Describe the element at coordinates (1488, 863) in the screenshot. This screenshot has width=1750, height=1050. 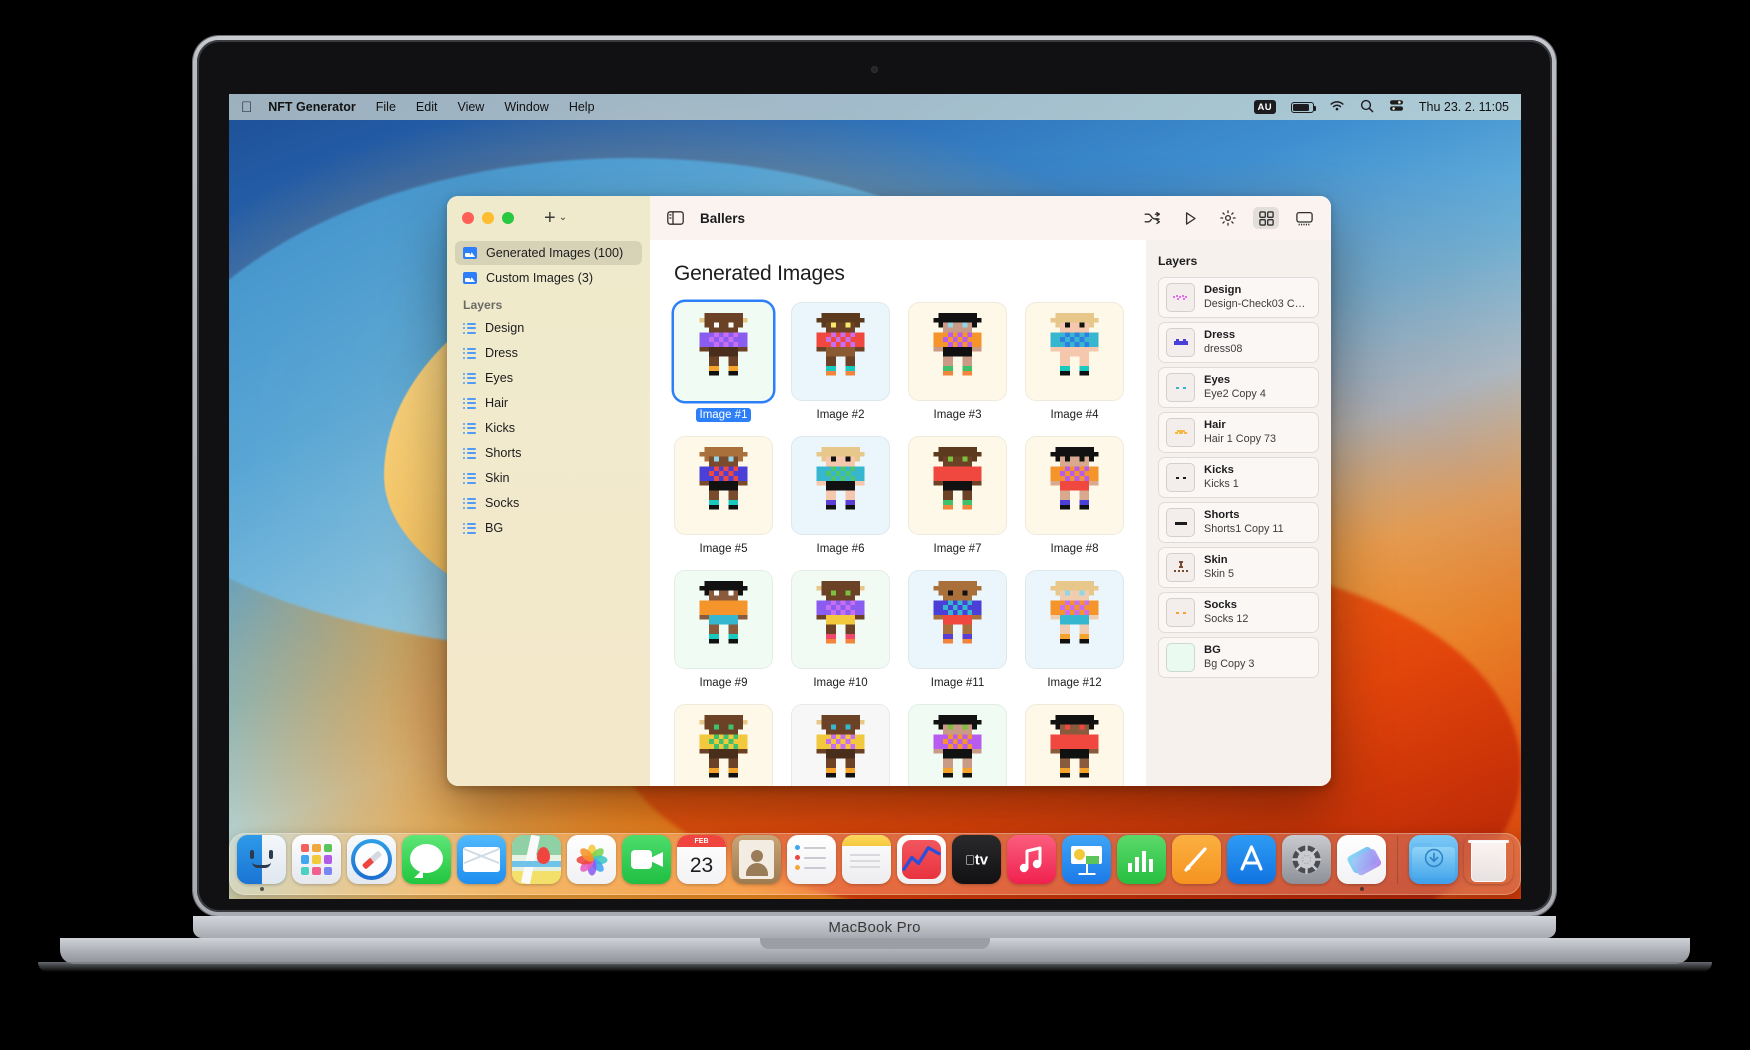
I see `dock-item-trash` at that location.